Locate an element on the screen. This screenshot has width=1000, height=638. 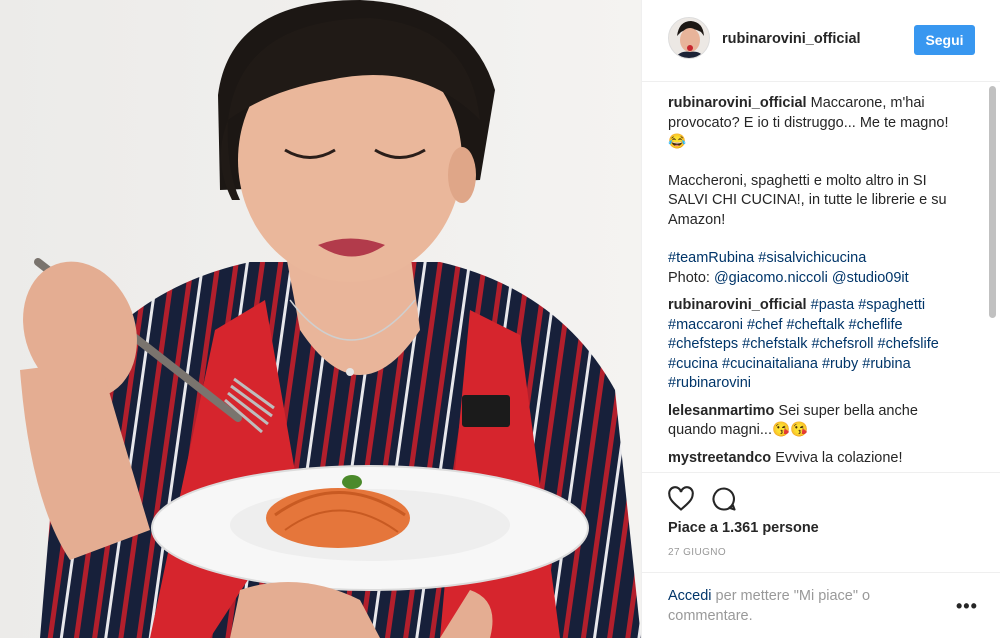
avatar is located at coordinates (689, 38).